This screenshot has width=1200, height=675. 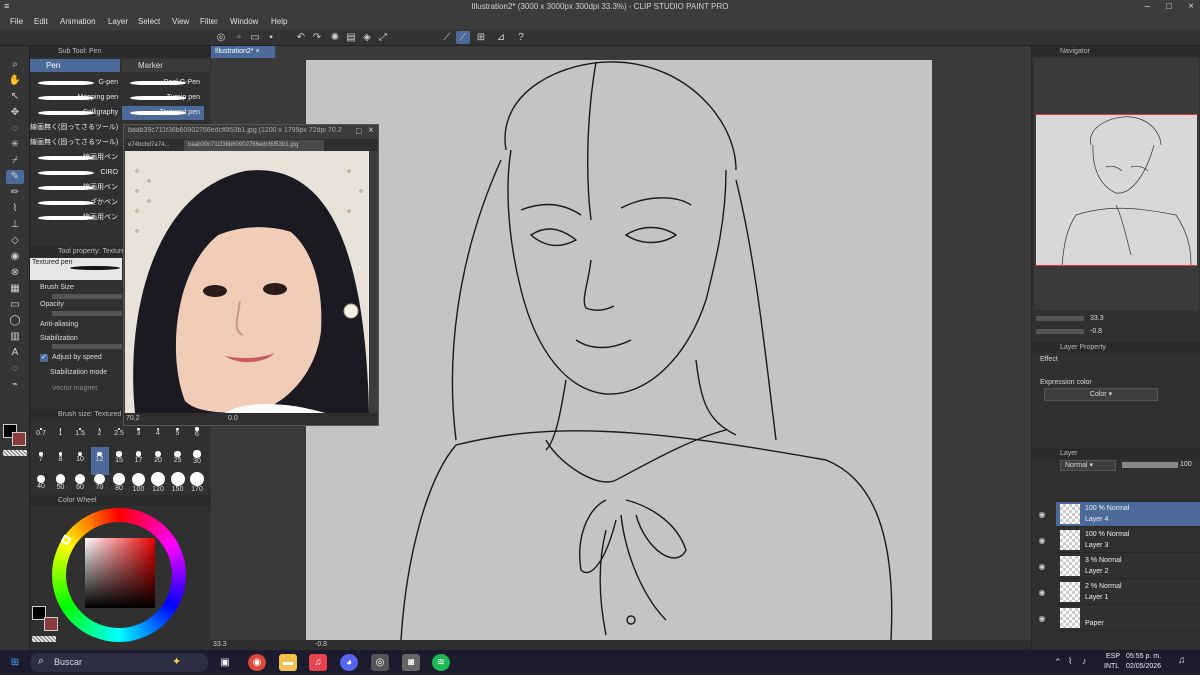 I want to click on menu-help: Help, so click(x=279, y=21).